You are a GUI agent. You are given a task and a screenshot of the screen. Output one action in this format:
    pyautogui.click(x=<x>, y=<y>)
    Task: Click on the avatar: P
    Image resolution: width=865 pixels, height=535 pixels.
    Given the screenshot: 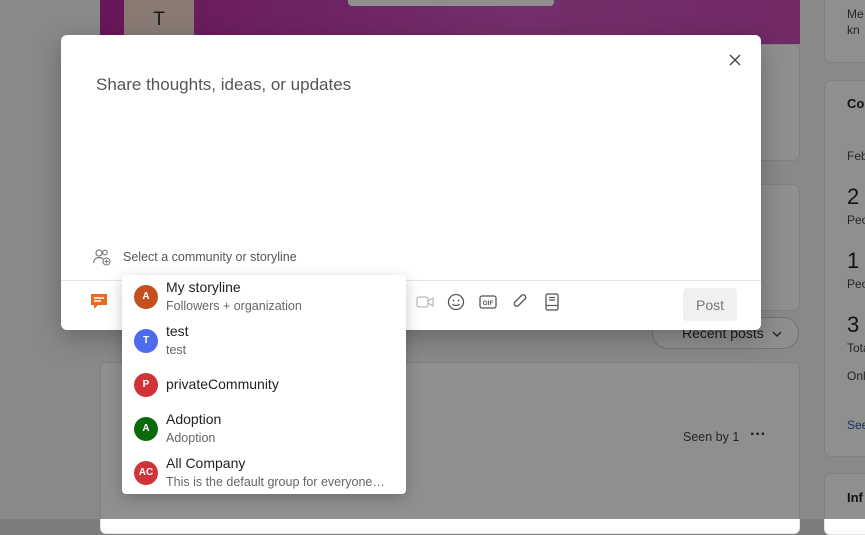 What is the action you would take?
    pyautogui.click(x=146, y=385)
    